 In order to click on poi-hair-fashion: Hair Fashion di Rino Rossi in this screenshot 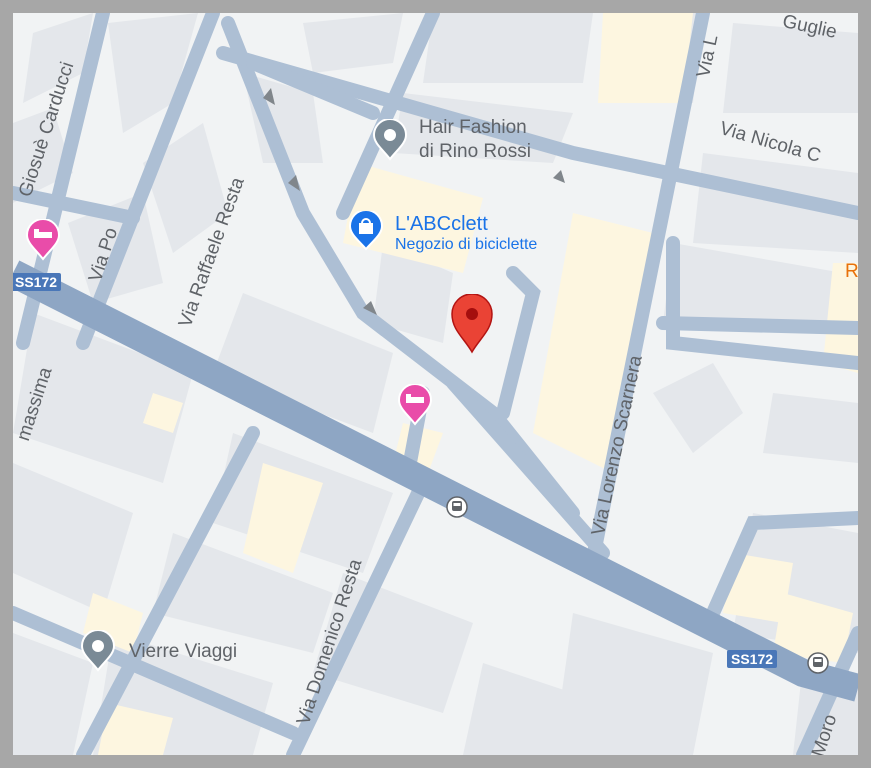, I will do `click(475, 140)`.